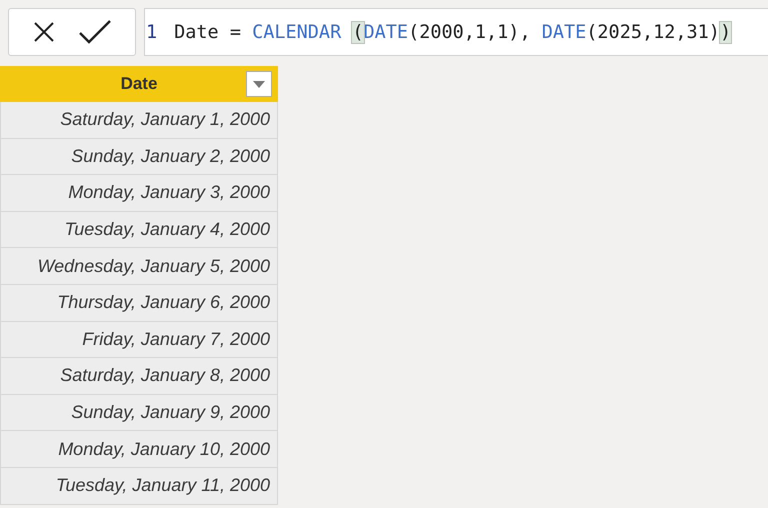 This screenshot has width=768, height=508. What do you see at coordinates (139, 157) in the screenshot?
I see `table-cell: Sunday, January 2, 2000` at bounding box center [139, 157].